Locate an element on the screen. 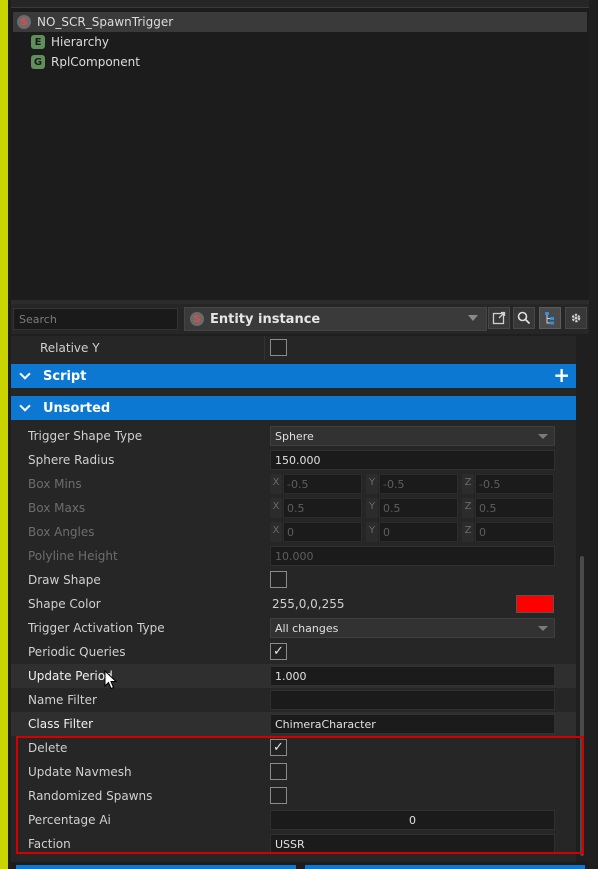 The width and height of the screenshot is (598, 869). section-unsorted: Unsorted is located at coordinates (293, 408).